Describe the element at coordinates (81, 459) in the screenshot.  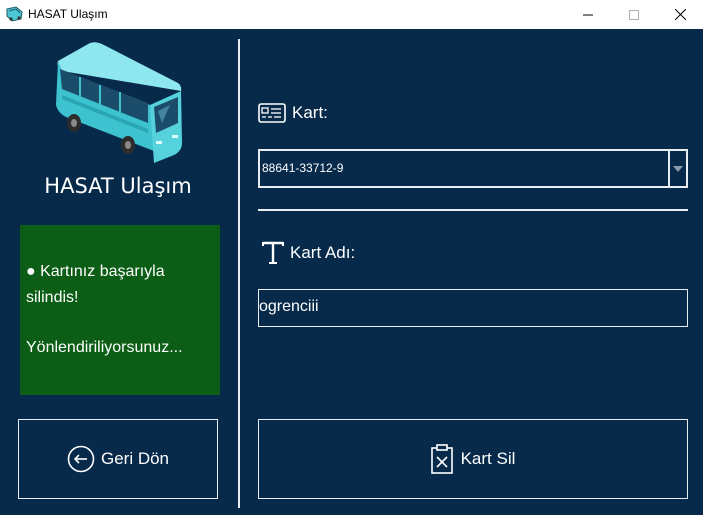
I see `arrow-left-circle-icon` at that location.